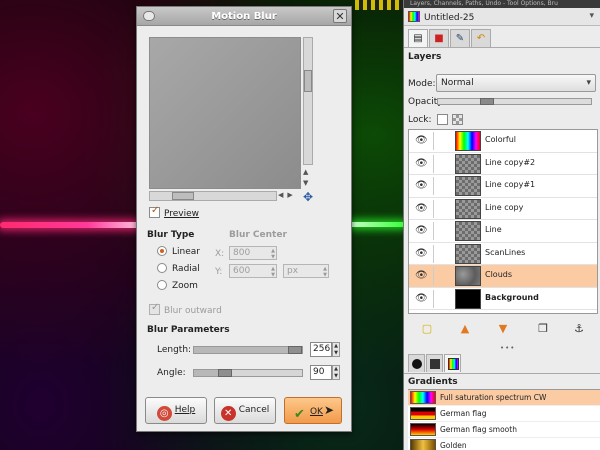 The width and height of the screenshot is (600, 450). What do you see at coordinates (516, 83) in the screenshot?
I see `mode-select: Normal ▾` at bounding box center [516, 83].